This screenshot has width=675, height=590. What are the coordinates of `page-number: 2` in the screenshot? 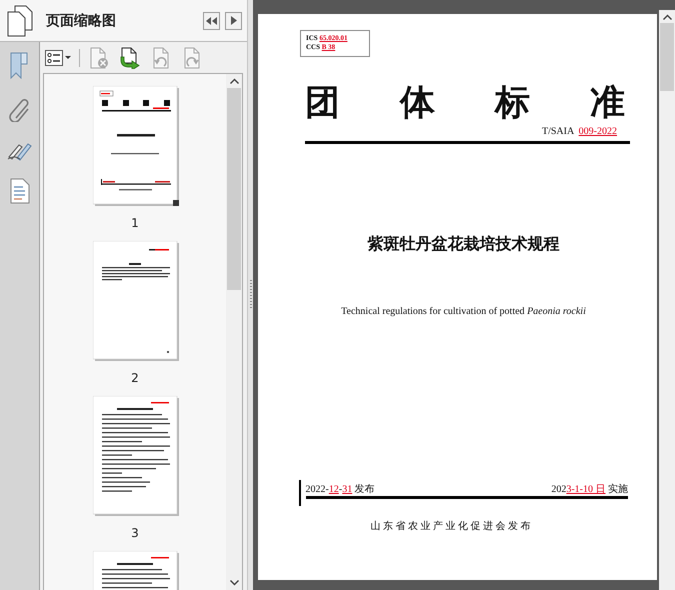 It's located at (135, 378).